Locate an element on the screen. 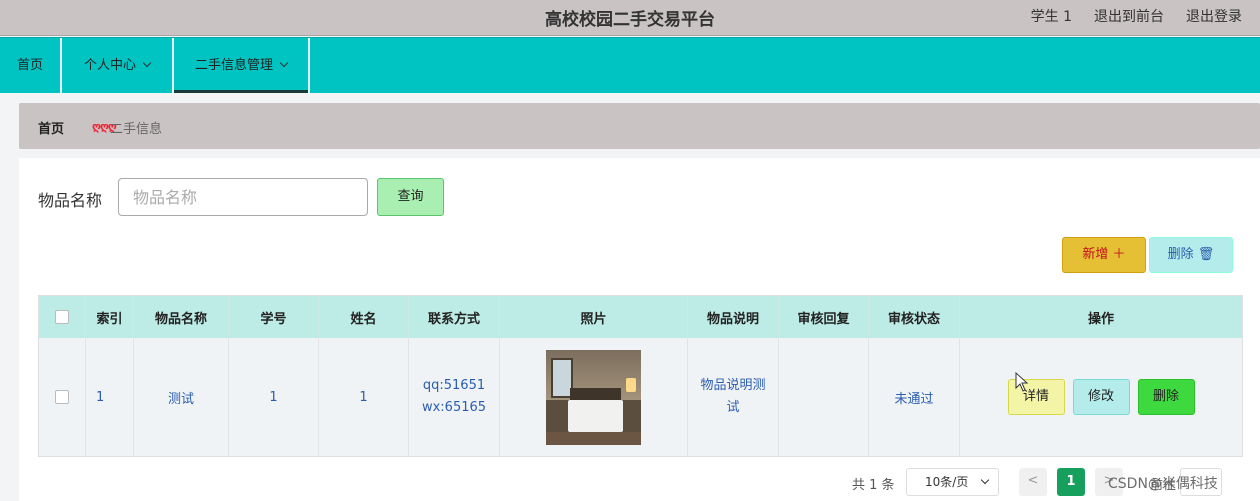 Image resolution: width=1260 pixels, height=501 pixels. edit-button: 修改 is located at coordinates (1101, 397).